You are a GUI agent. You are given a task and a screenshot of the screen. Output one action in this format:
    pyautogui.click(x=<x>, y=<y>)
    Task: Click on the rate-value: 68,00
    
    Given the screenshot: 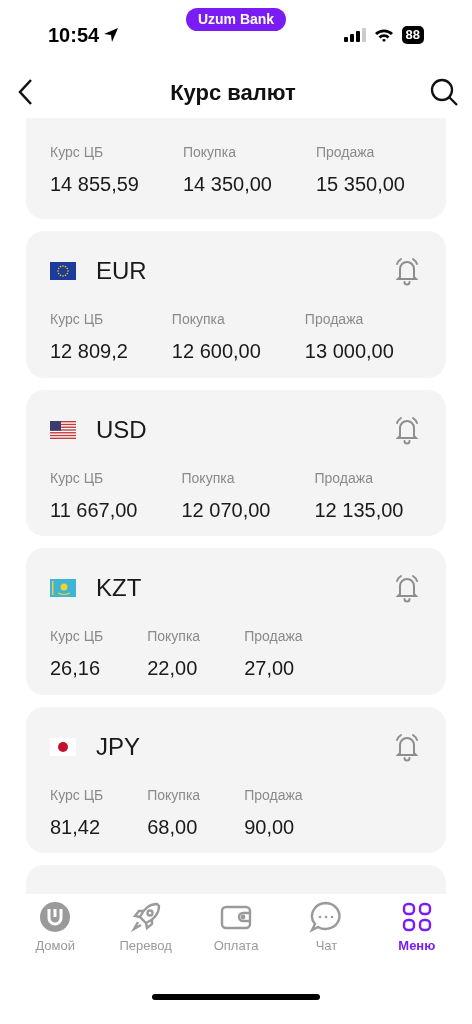 What is the action you would take?
    pyautogui.click(x=173, y=827)
    